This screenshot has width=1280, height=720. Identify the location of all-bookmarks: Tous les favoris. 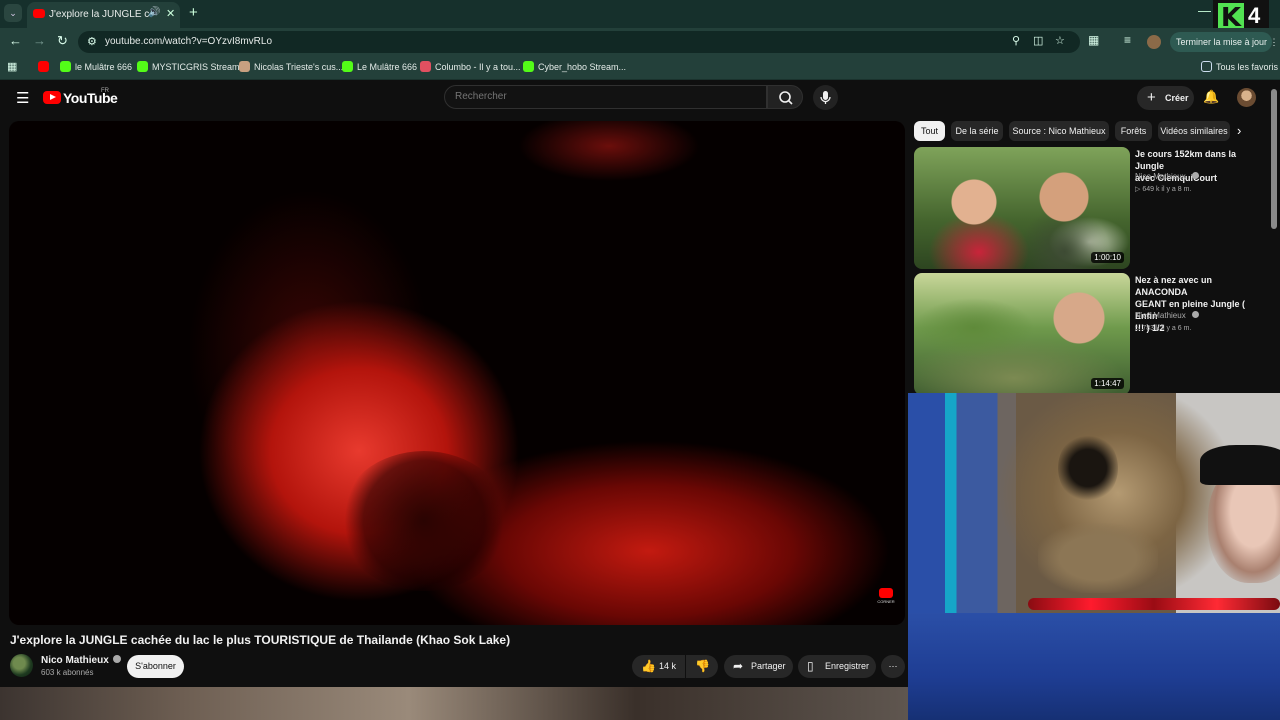
(1239, 66).